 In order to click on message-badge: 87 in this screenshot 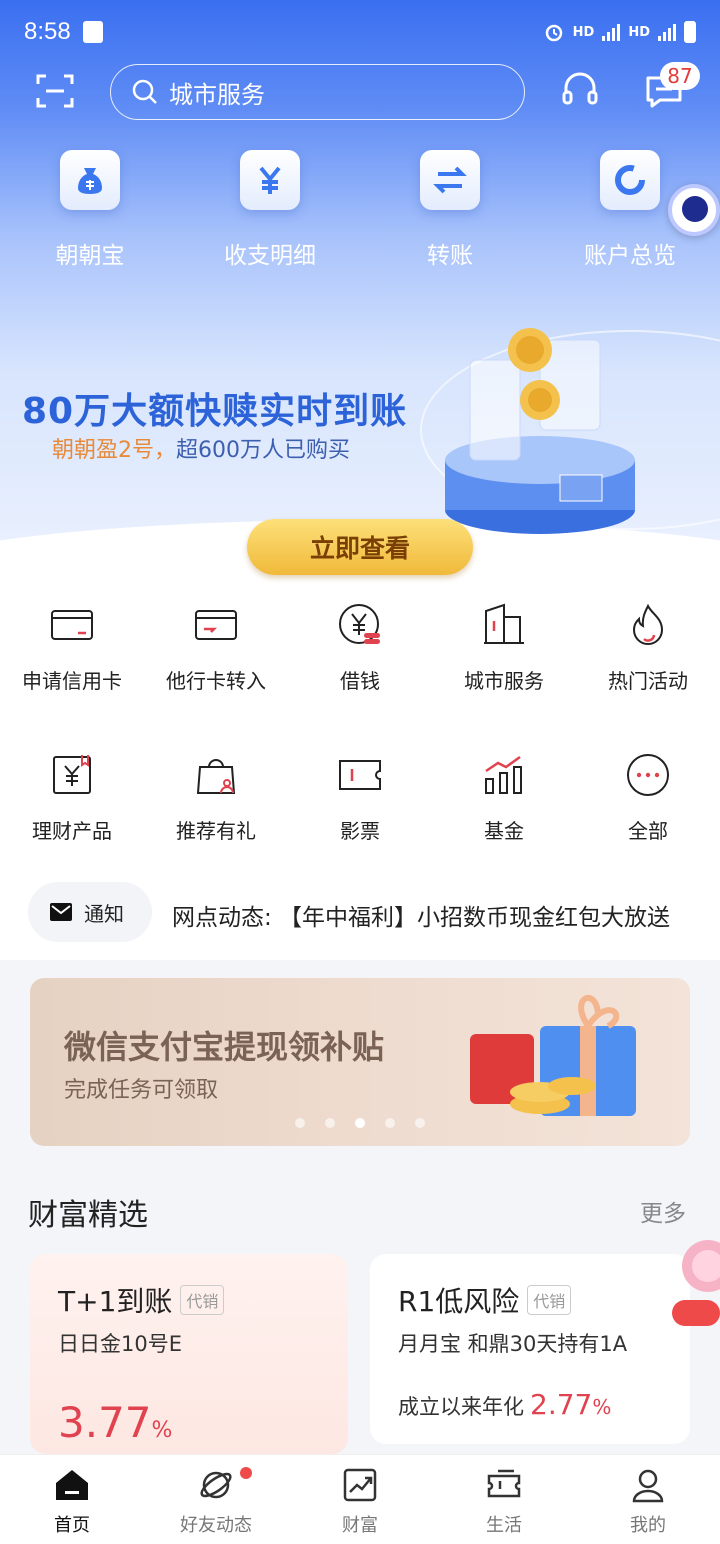, I will do `click(680, 76)`.